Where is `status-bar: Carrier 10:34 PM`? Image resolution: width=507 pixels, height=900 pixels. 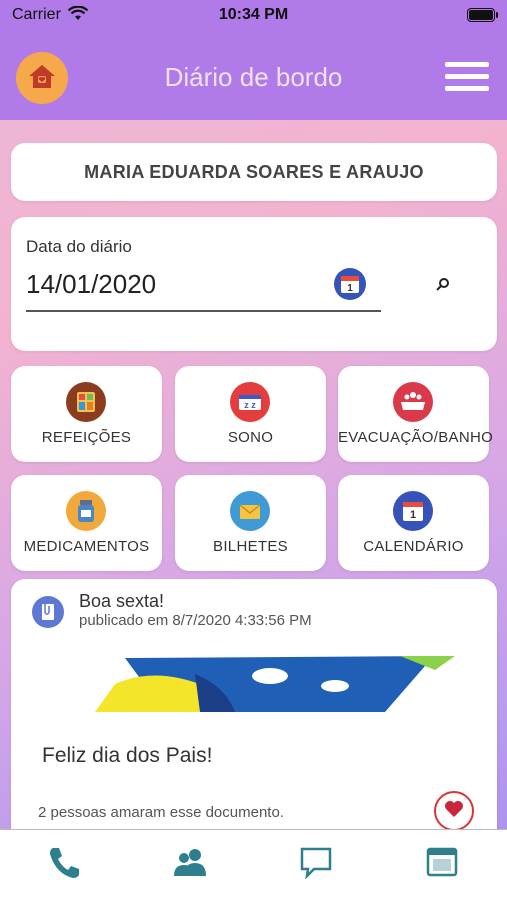
status-bar: Carrier 10:34 PM is located at coordinates (253, 16).